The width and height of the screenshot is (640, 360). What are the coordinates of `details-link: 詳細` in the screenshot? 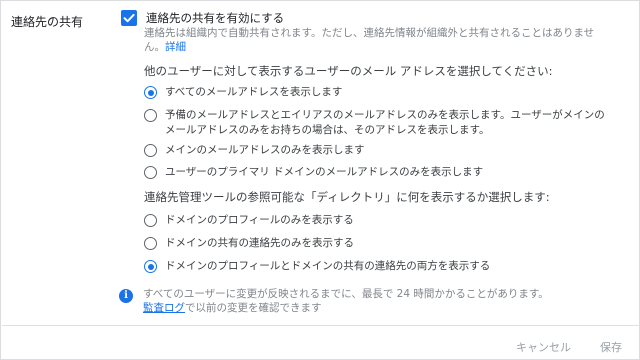 It's located at (175, 47).